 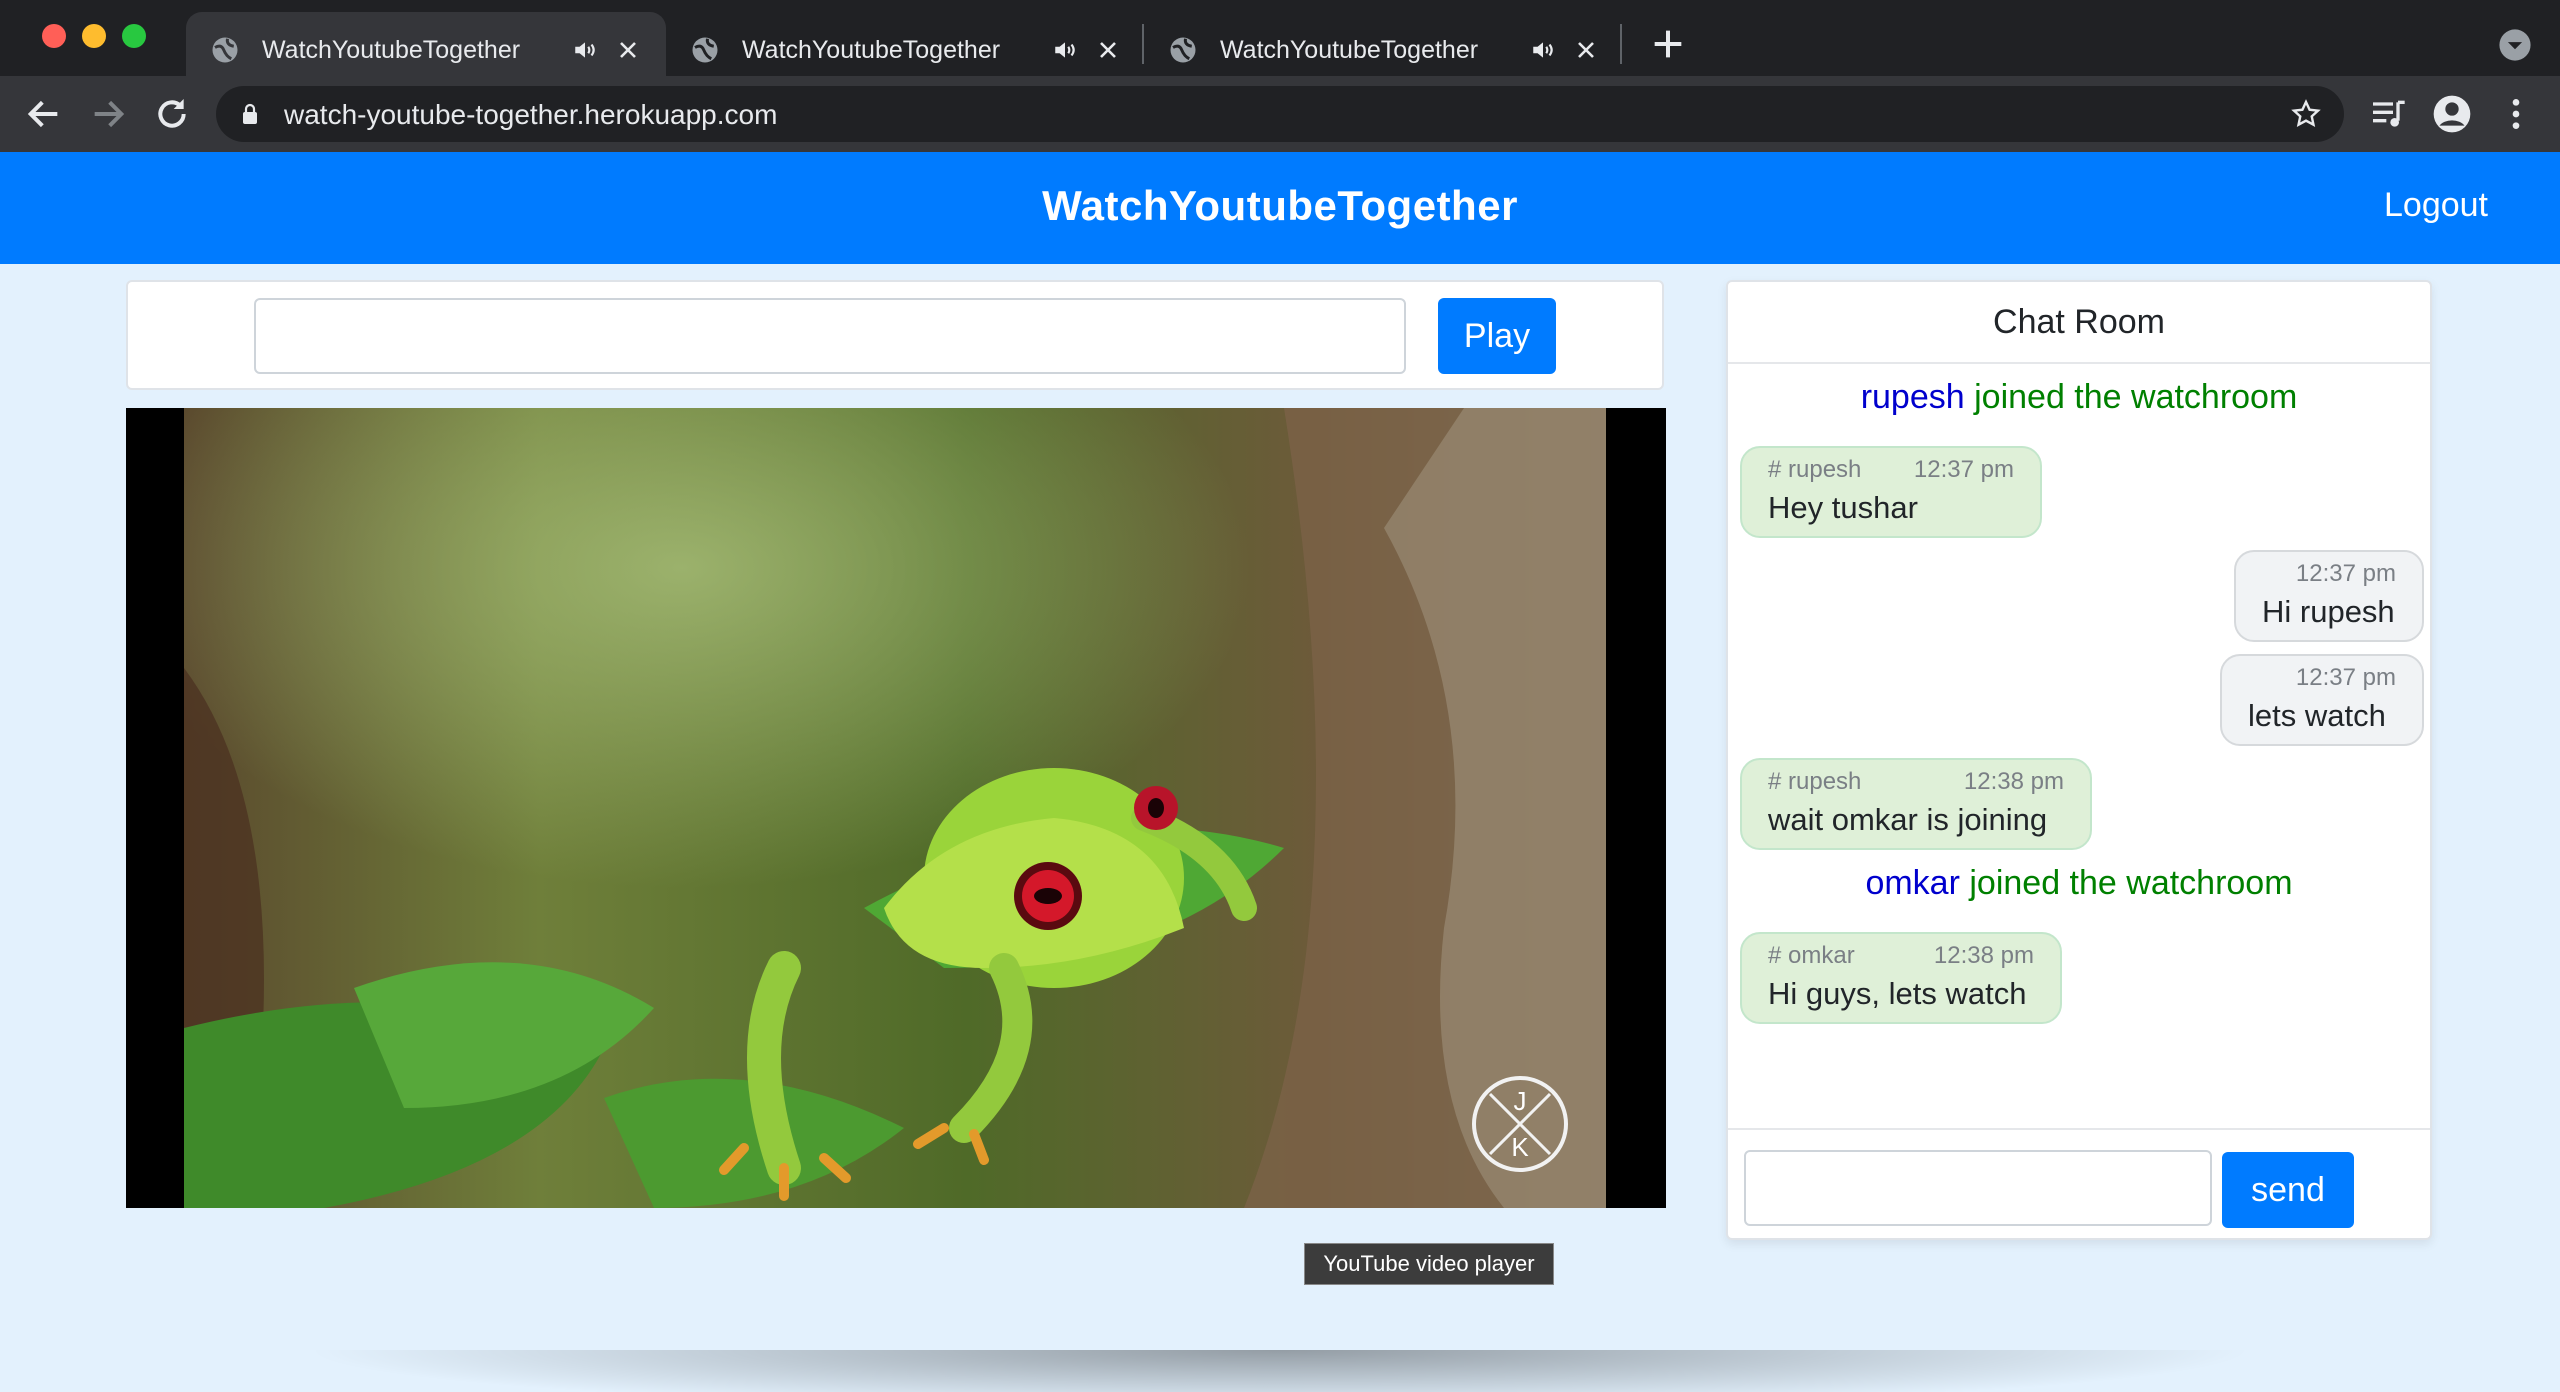 What do you see at coordinates (1908, 819) in the screenshot?
I see `message-text: wait omkar is joining` at bounding box center [1908, 819].